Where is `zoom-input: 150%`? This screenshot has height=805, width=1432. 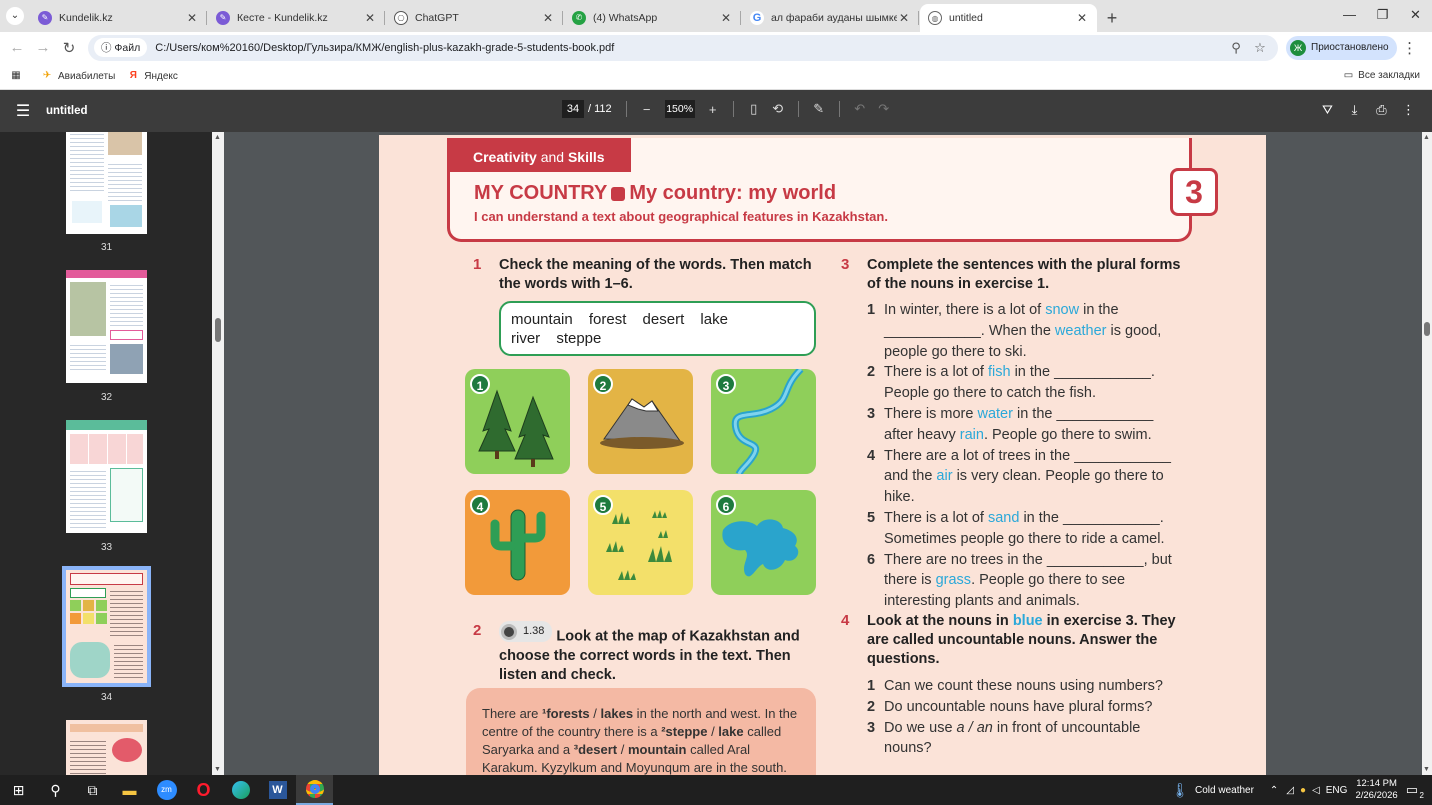 zoom-input: 150% is located at coordinates (679, 109).